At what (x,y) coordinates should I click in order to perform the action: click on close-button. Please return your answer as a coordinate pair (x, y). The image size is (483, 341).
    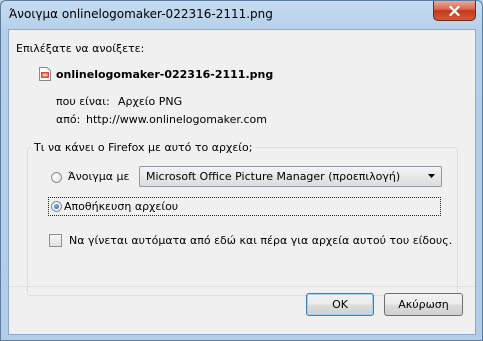
    Looking at the image, I should click on (454, 11).